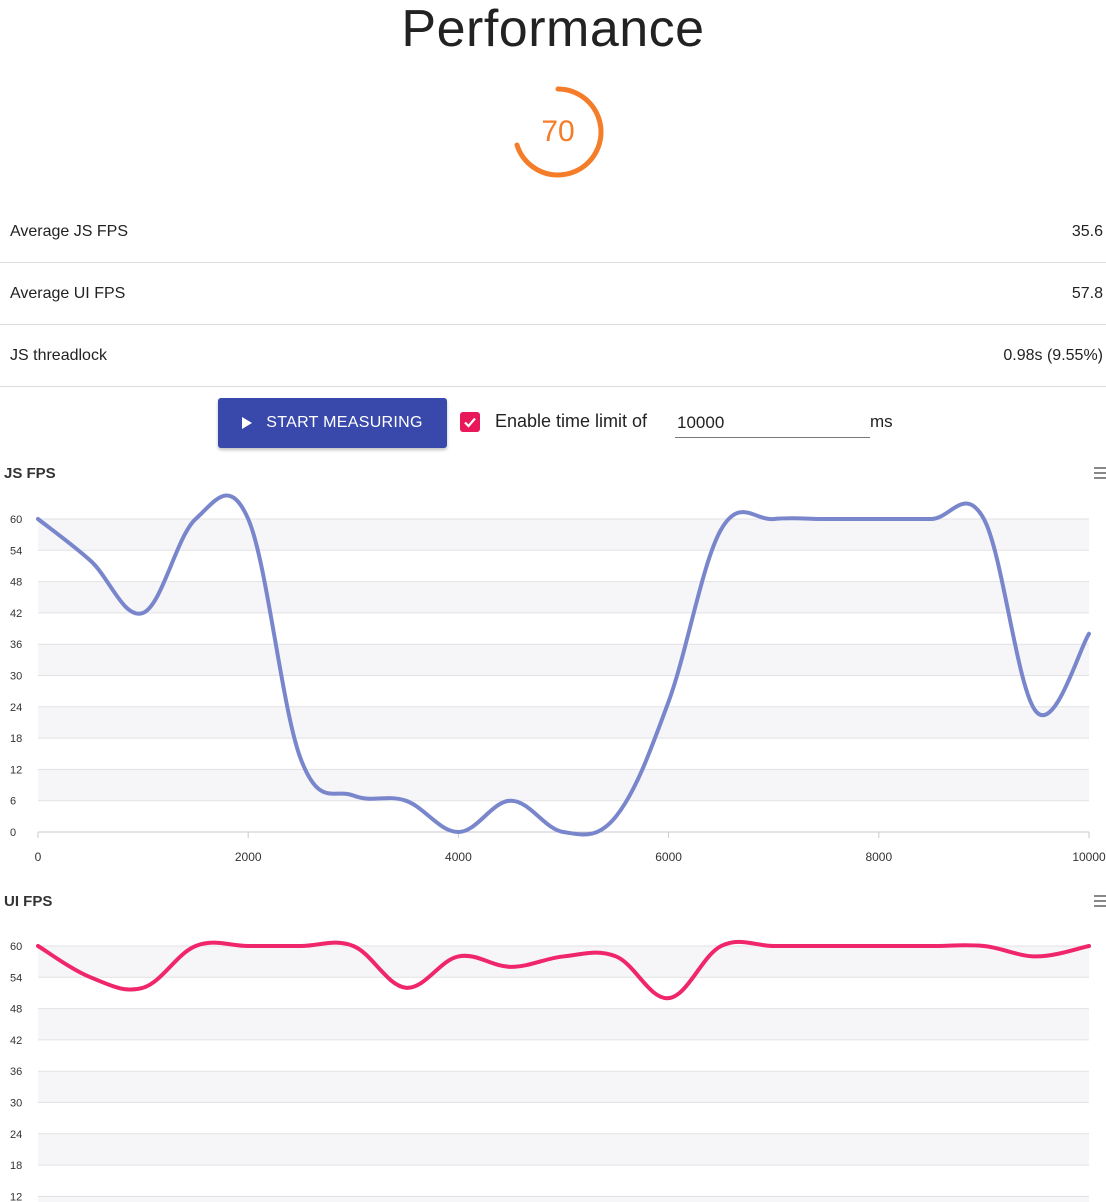 The width and height of the screenshot is (1106, 1202). Describe the element at coordinates (13, 833) in the screenshot. I see `y-tick-label: 0` at that location.